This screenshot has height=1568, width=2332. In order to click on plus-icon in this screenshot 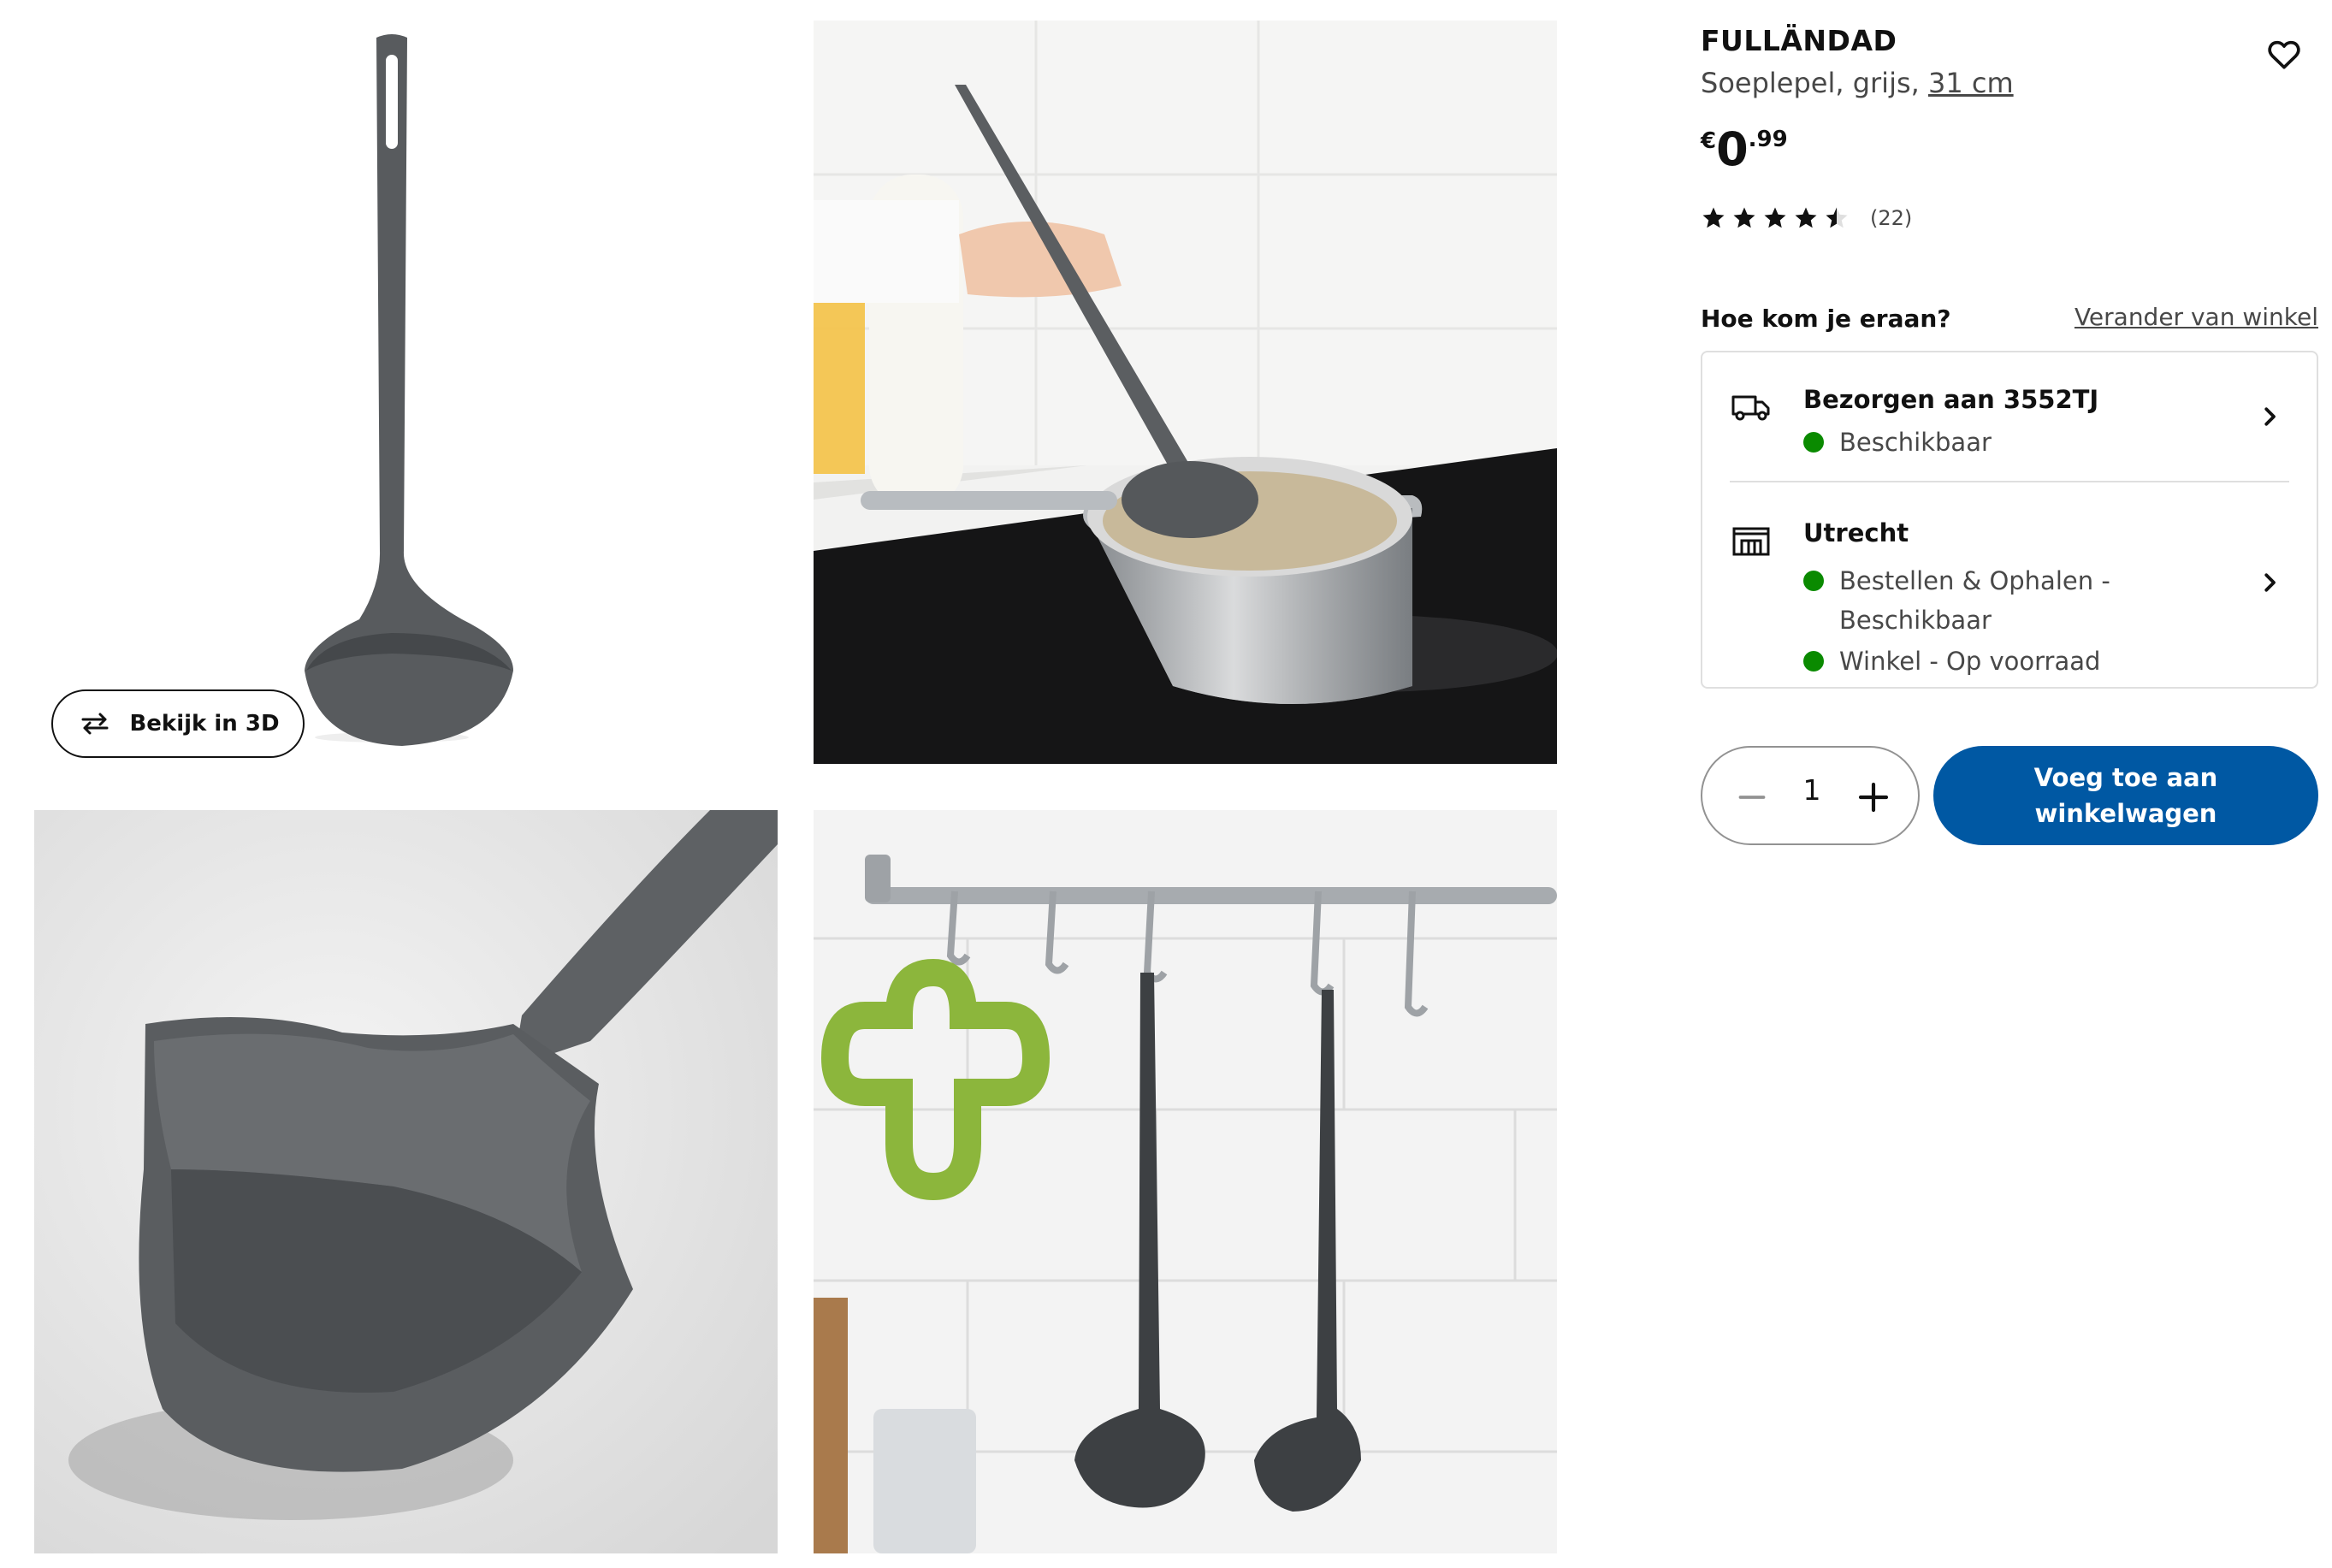, I will do `click(1873, 797)`.